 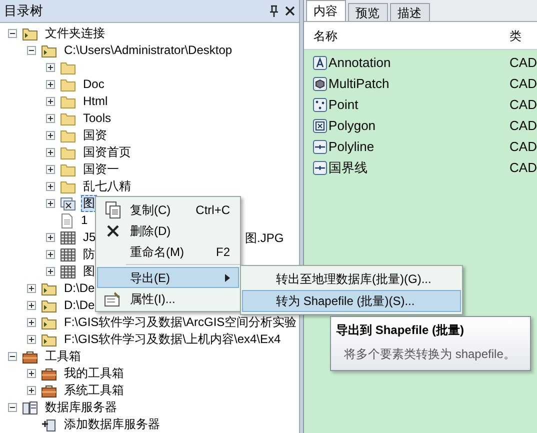 What do you see at coordinates (95, 135) in the screenshot?
I see `tree-item: 国资` at bounding box center [95, 135].